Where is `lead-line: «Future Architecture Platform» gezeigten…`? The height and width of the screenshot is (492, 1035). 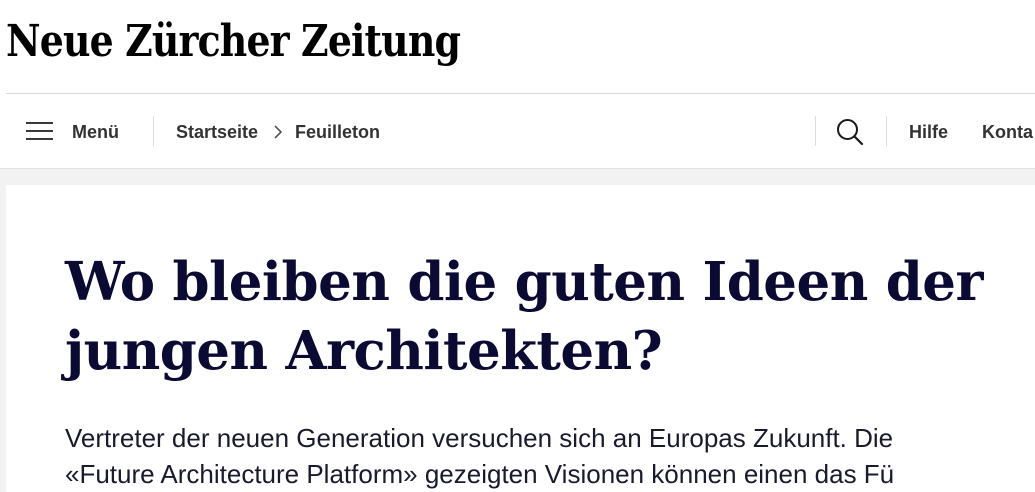
lead-line: «Future Architecture Platform» gezeigten… is located at coordinates (480, 474).